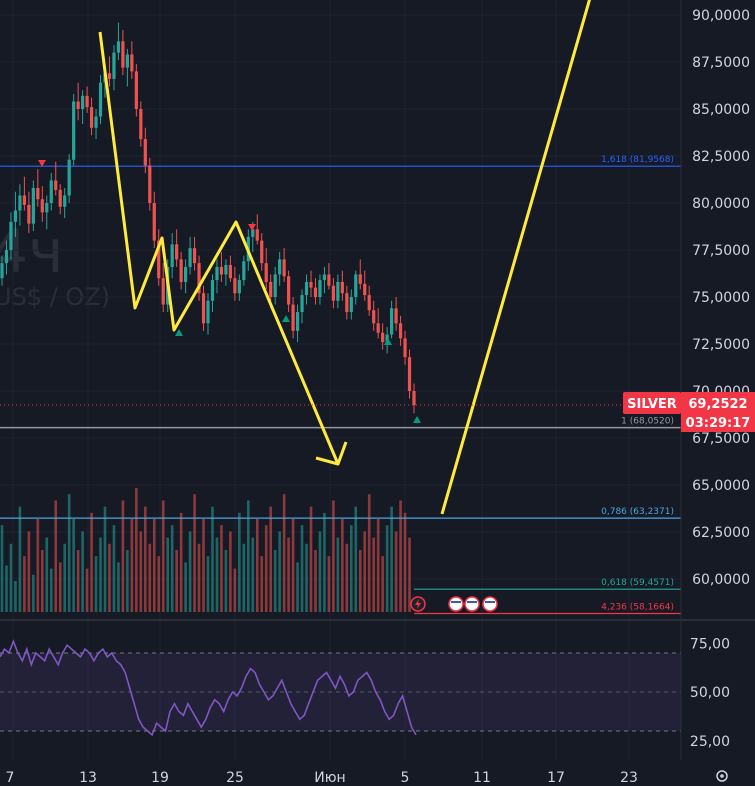 This screenshot has width=755, height=786. I want to click on flag-stripe-icon, so click(472, 602).